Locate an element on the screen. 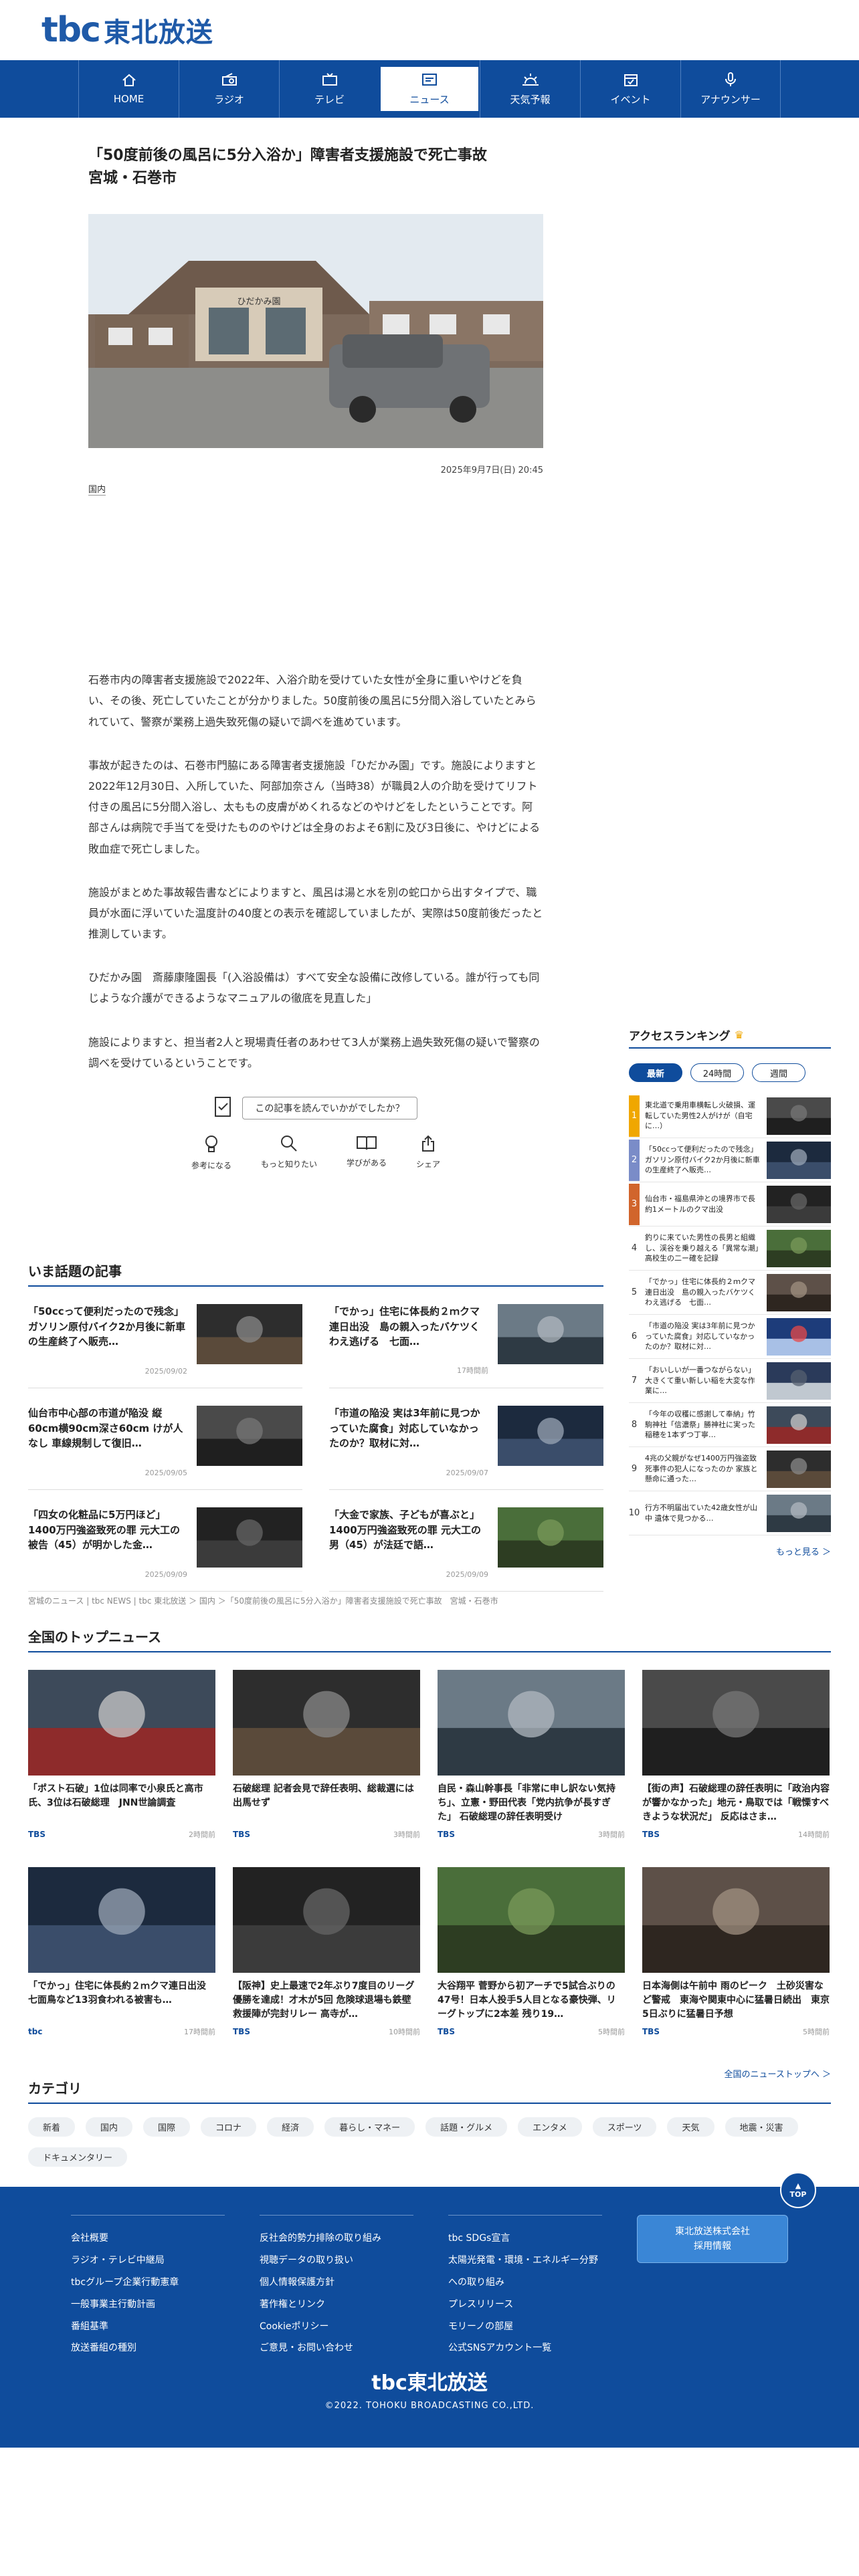 The height and width of the screenshot is (2576, 859). footer-link: tbc SDGs宣言 is located at coordinates (525, 2239).